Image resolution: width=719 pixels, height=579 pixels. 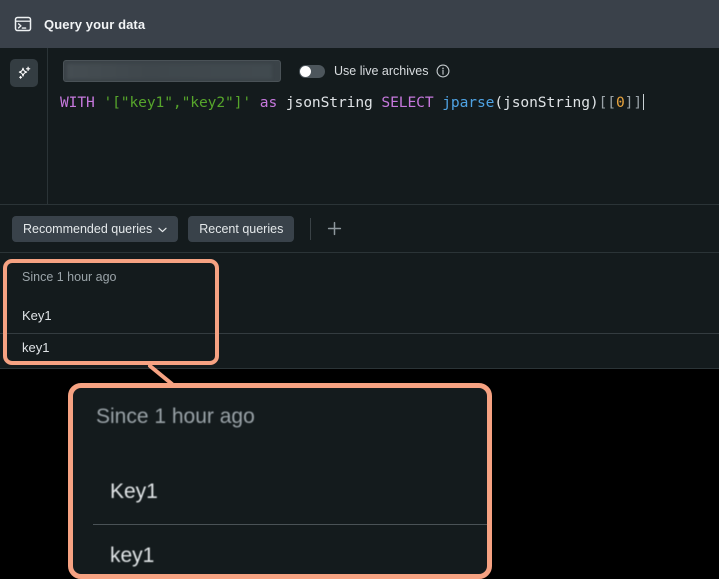 I want to click on table-row: key1, so click(x=36, y=347).